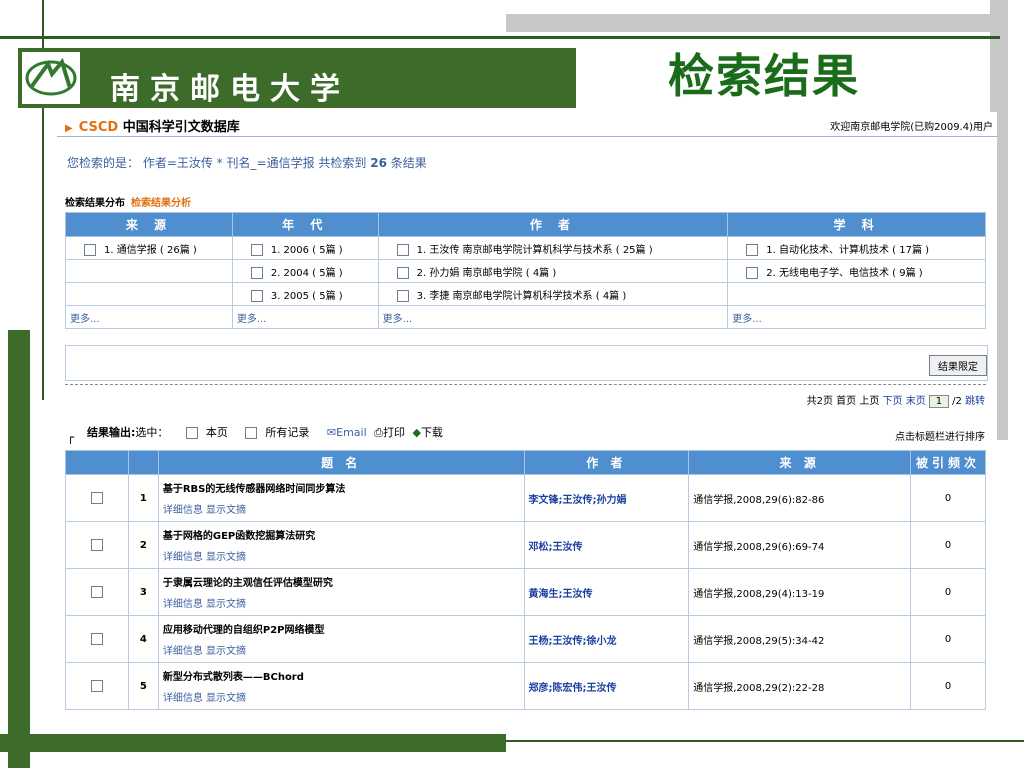 This screenshot has height=768, width=1024. Describe the element at coordinates (378, 163) in the screenshot. I see `result-count: 26` at that location.